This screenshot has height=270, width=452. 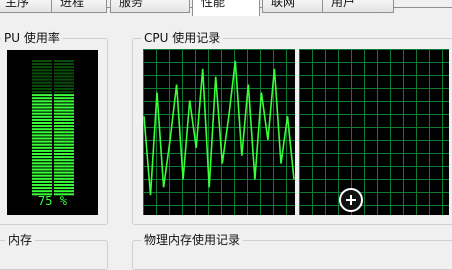 I want to click on tab-processes: 进程, so click(x=79, y=6).